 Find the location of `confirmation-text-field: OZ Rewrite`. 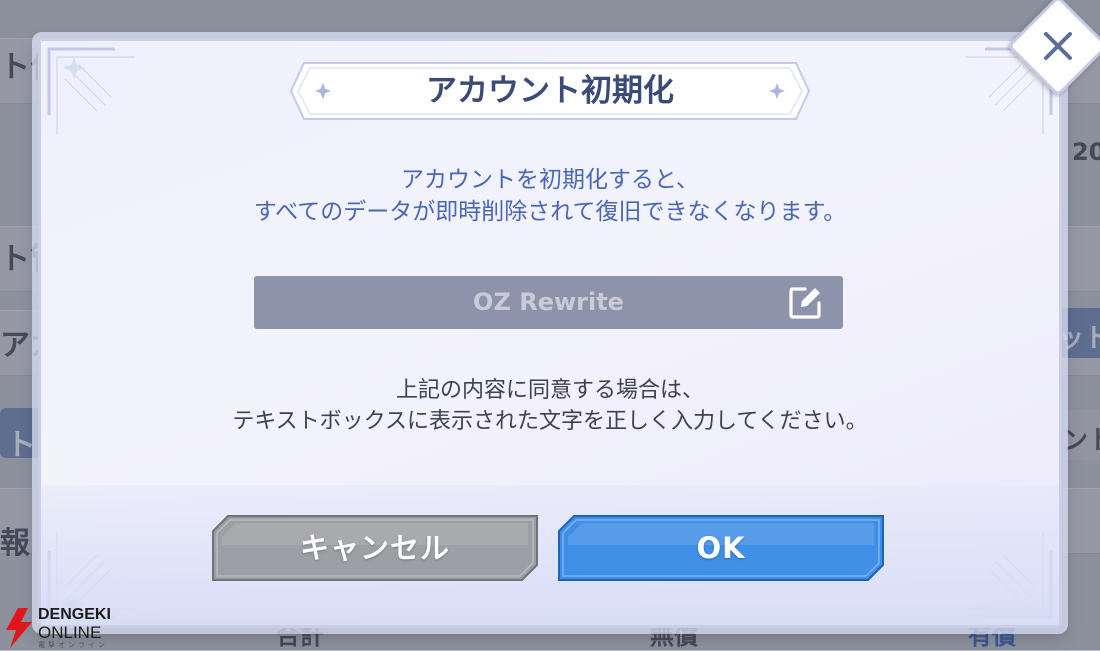

confirmation-text-field: OZ Rewrite is located at coordinates (548, 302).